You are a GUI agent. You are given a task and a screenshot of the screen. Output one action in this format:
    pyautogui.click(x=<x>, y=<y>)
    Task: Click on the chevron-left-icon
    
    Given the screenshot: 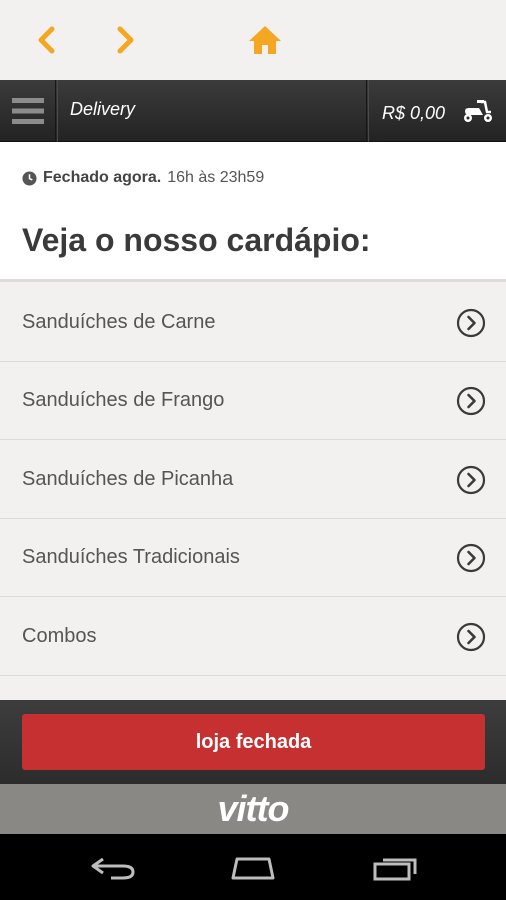 What is the action you would take?
    pyautogui.click(x=46, y=40)
    